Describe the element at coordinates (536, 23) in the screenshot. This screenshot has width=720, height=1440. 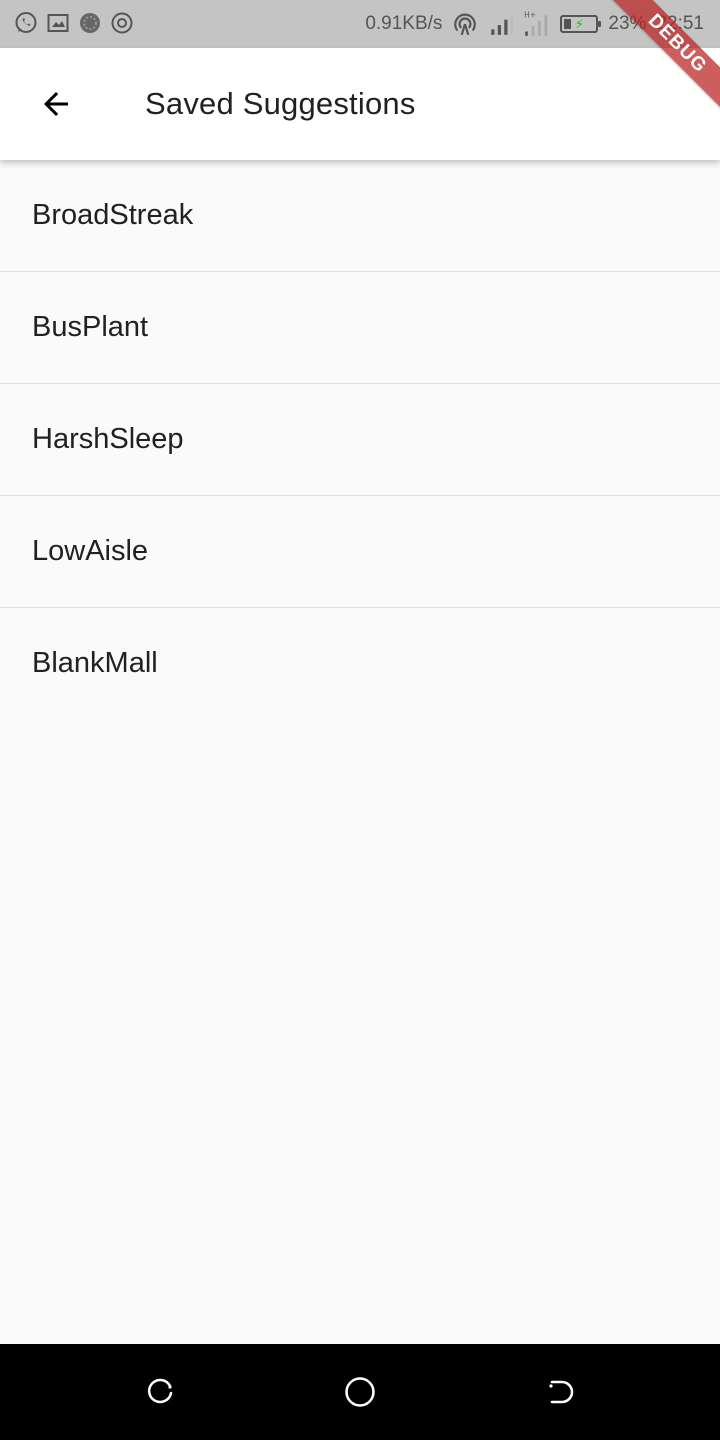
I see `signal-h-plus-icon: H+` at that location.